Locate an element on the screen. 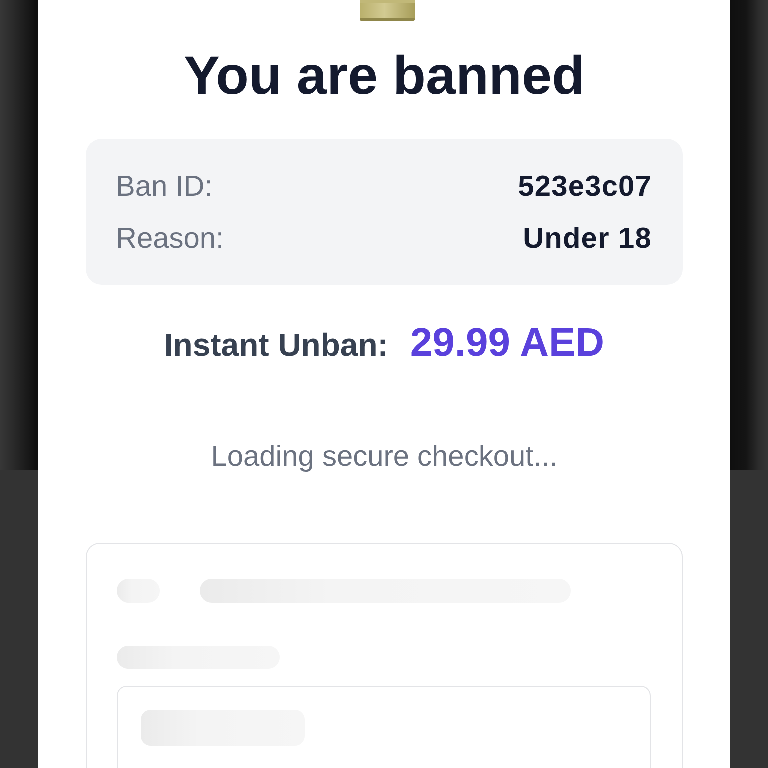 This screenshot has height=768, width=768. offer-label: Instant Unban: is located at coordinates (276, 345).